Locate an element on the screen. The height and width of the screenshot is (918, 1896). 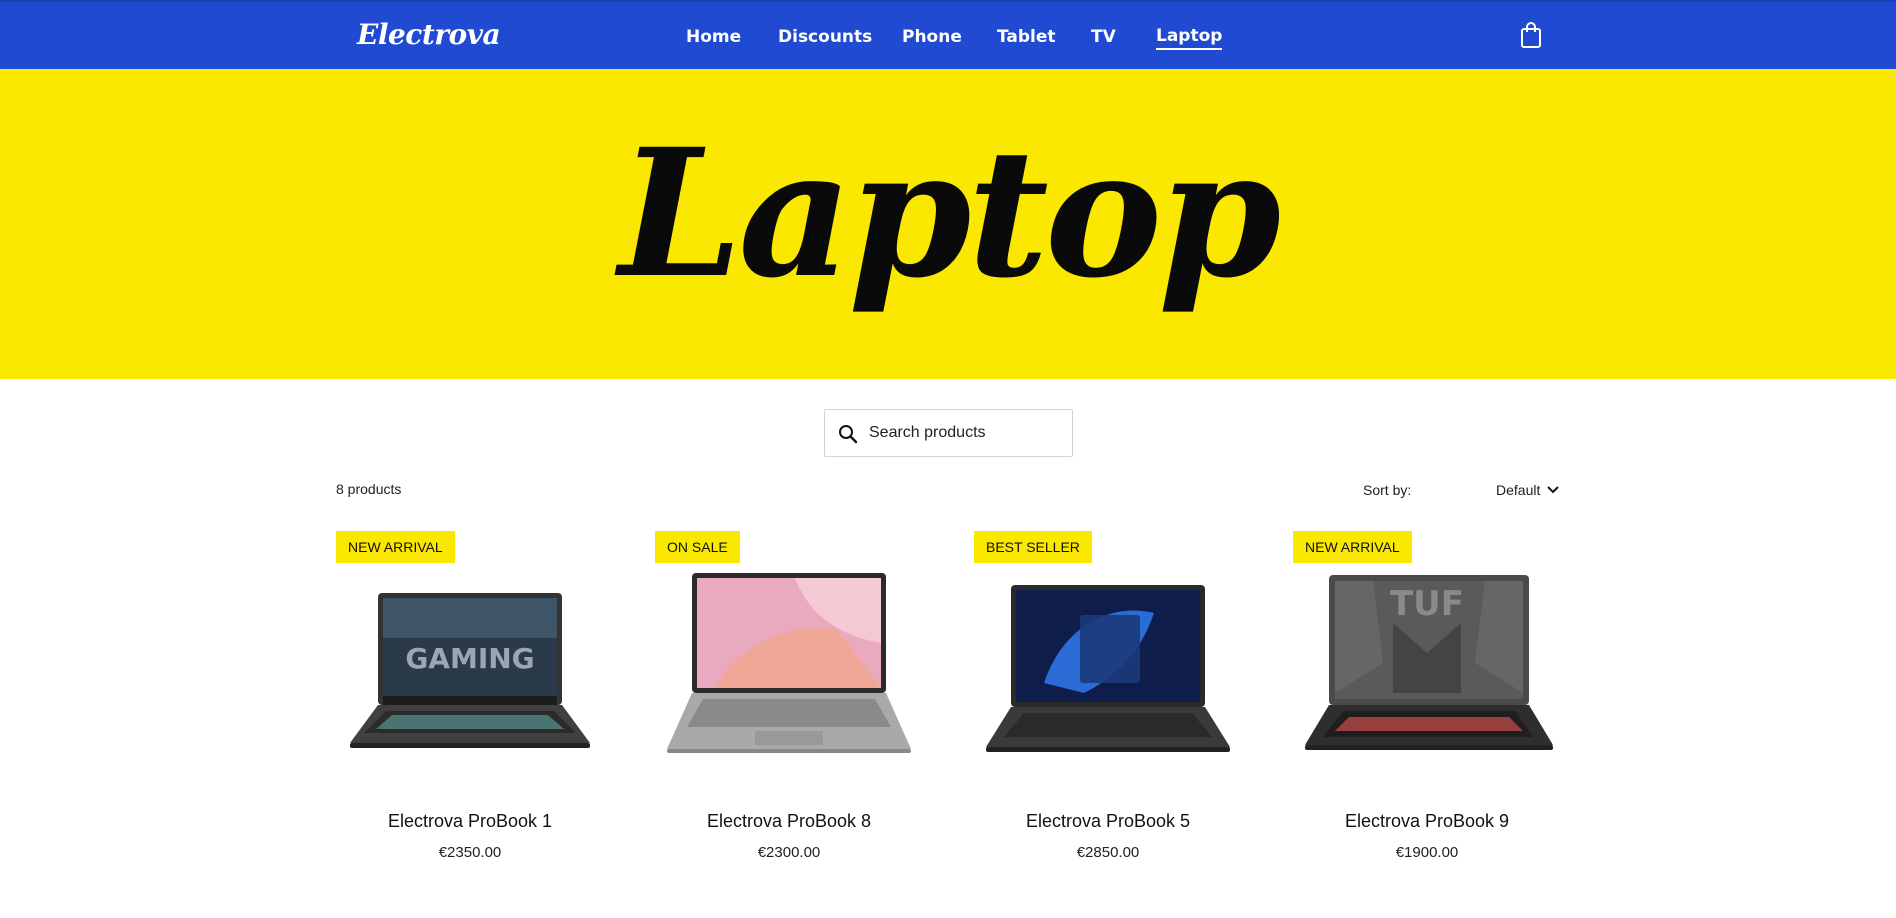
search-icon is located at coordinates (848, 434).